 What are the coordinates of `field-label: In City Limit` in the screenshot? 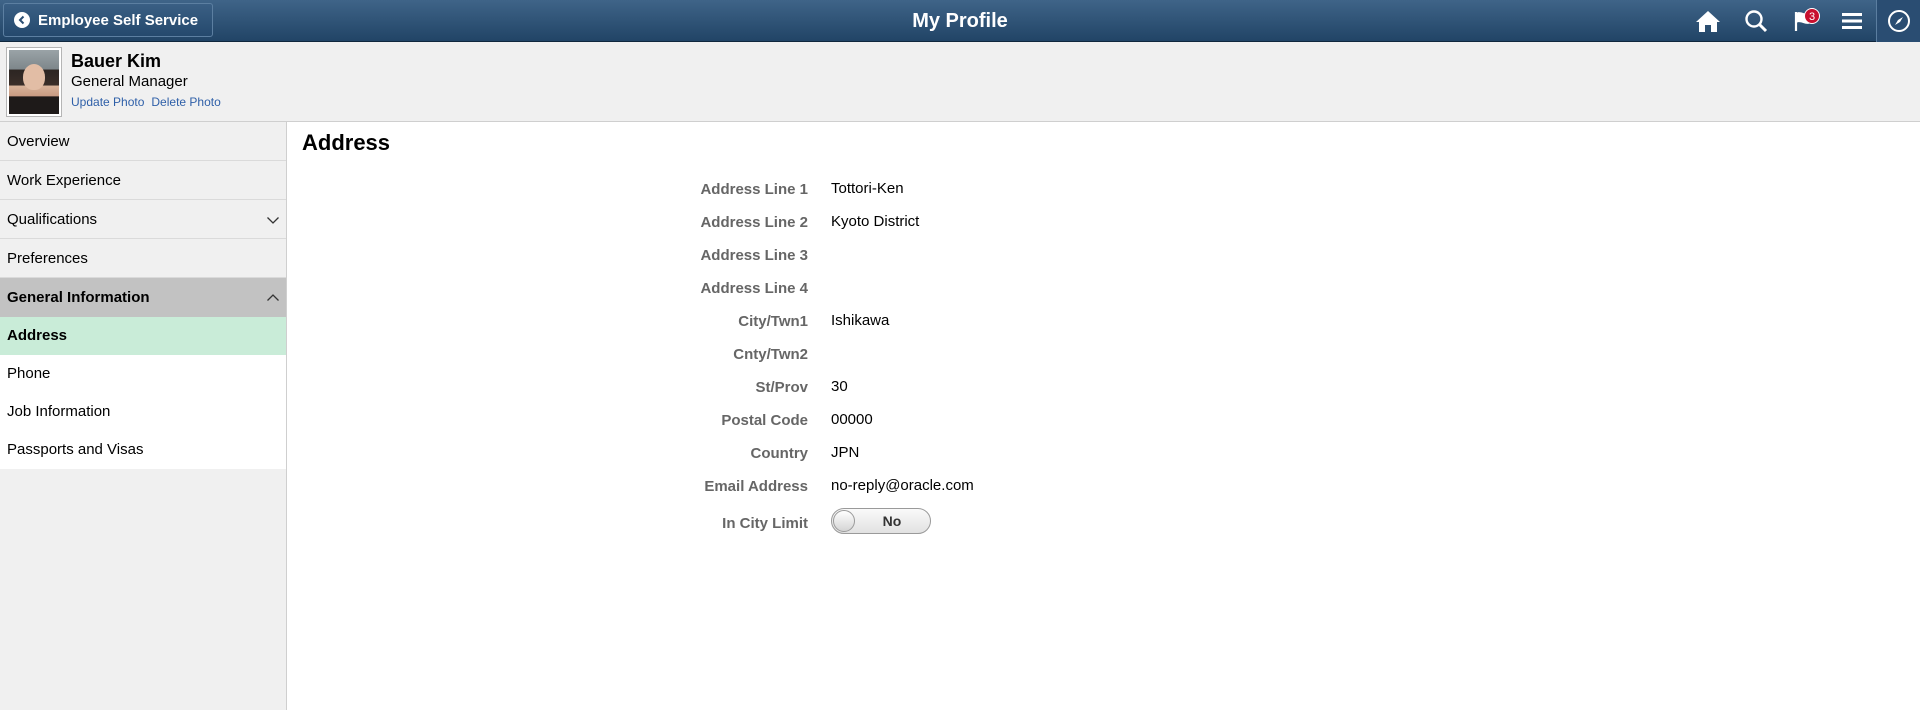 It's located at (765, 523).